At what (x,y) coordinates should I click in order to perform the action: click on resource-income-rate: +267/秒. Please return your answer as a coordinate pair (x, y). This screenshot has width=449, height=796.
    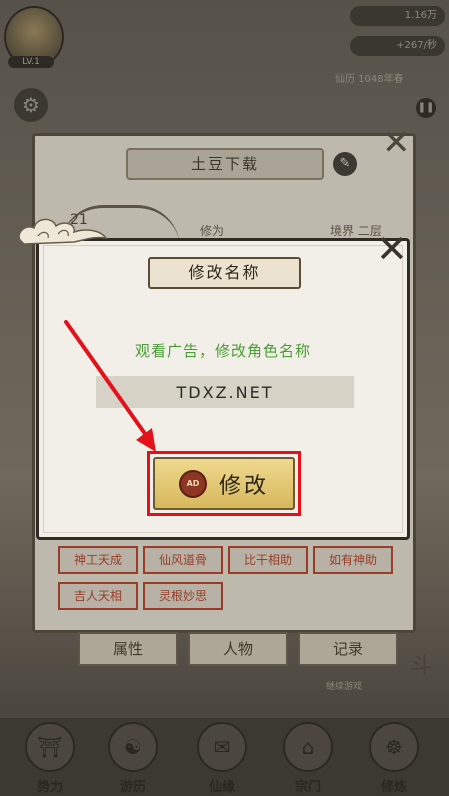
    Looking at the image, I should click on (397, 46).